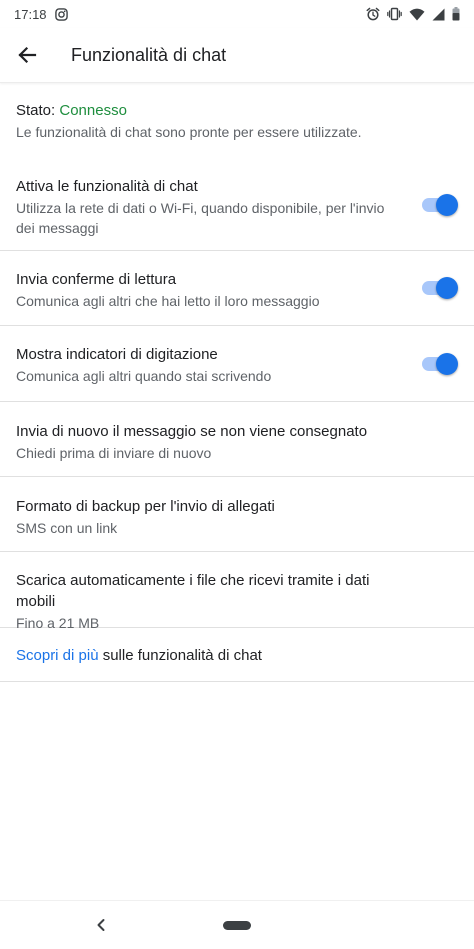 Image resolution: width=474 pixels, height=949 pixels. I want to click on alarm-icon, so click(373, 14).